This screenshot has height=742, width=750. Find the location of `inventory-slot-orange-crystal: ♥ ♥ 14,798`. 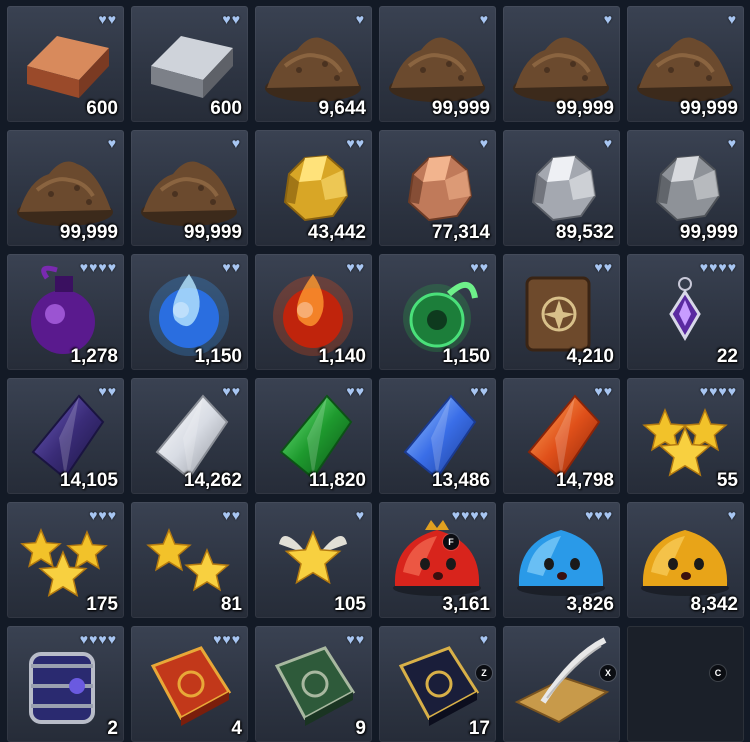

inventory-slot-orange-crystal: ♥ ♥ 14,798 is located at coordinates (561, 436).